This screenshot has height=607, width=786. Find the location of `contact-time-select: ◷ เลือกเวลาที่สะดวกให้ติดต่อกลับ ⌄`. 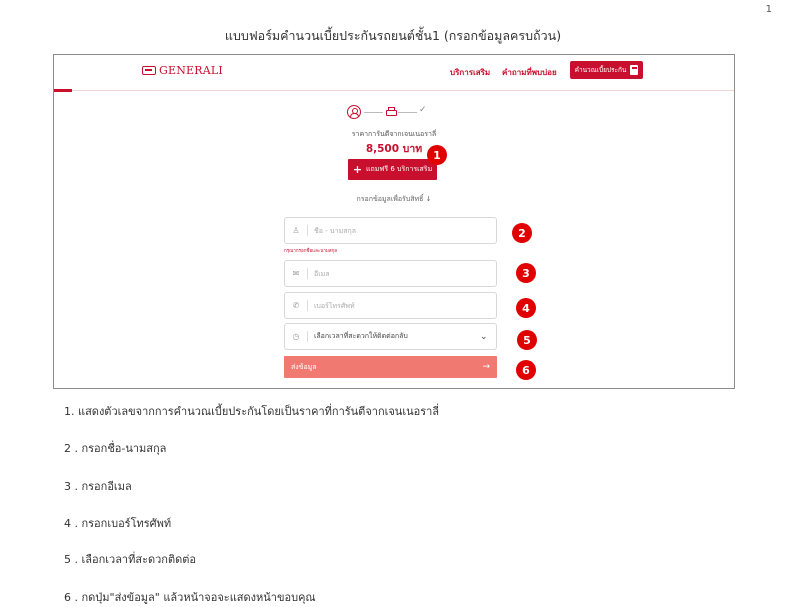

contact-time-select: ◷ เลือกเวลาที่สะดวกให้ติดต่อกลับ ⌄ is located at coordinates (390, 336).